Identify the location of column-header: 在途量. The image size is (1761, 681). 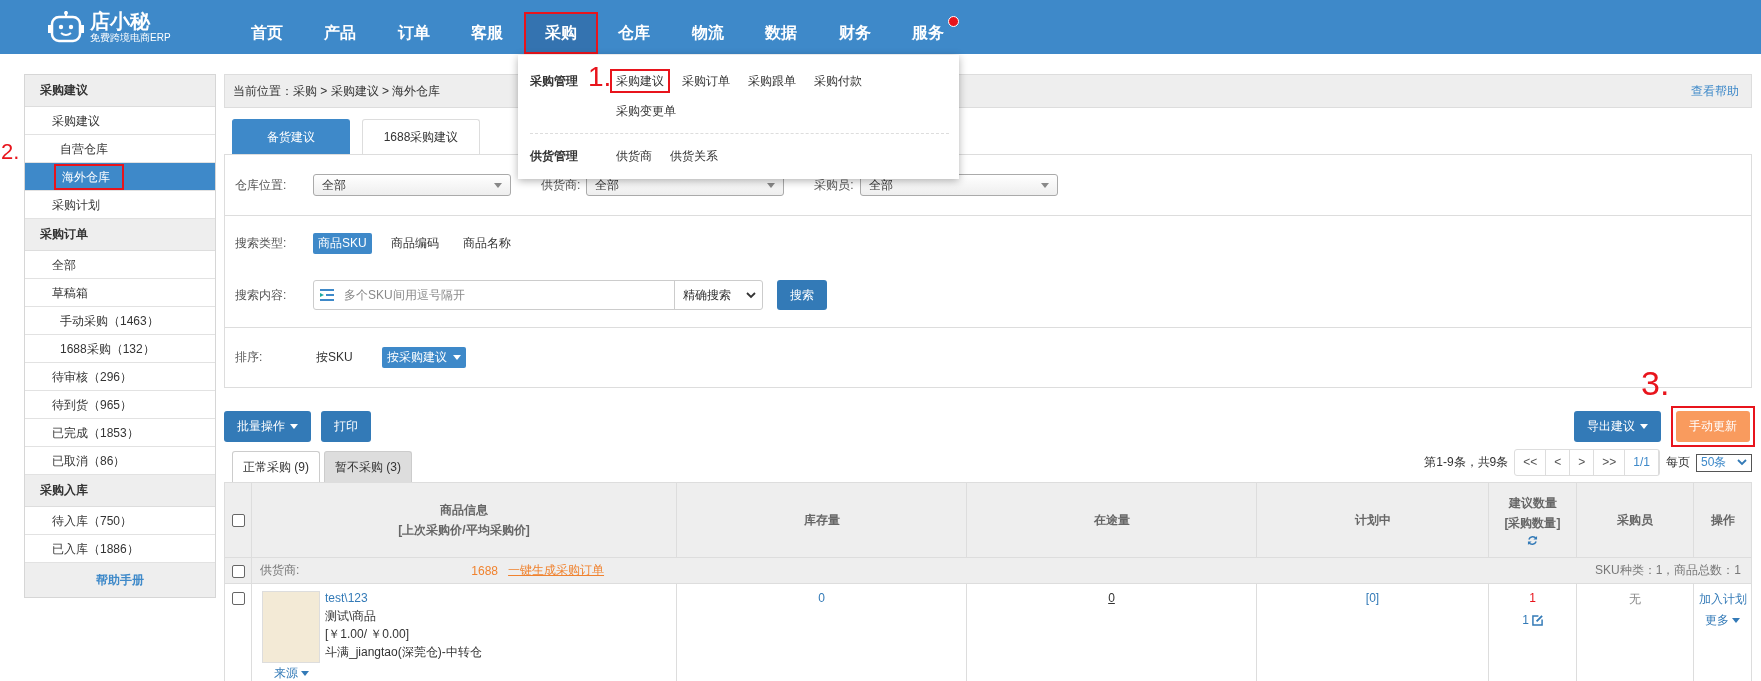
(1111, 520).